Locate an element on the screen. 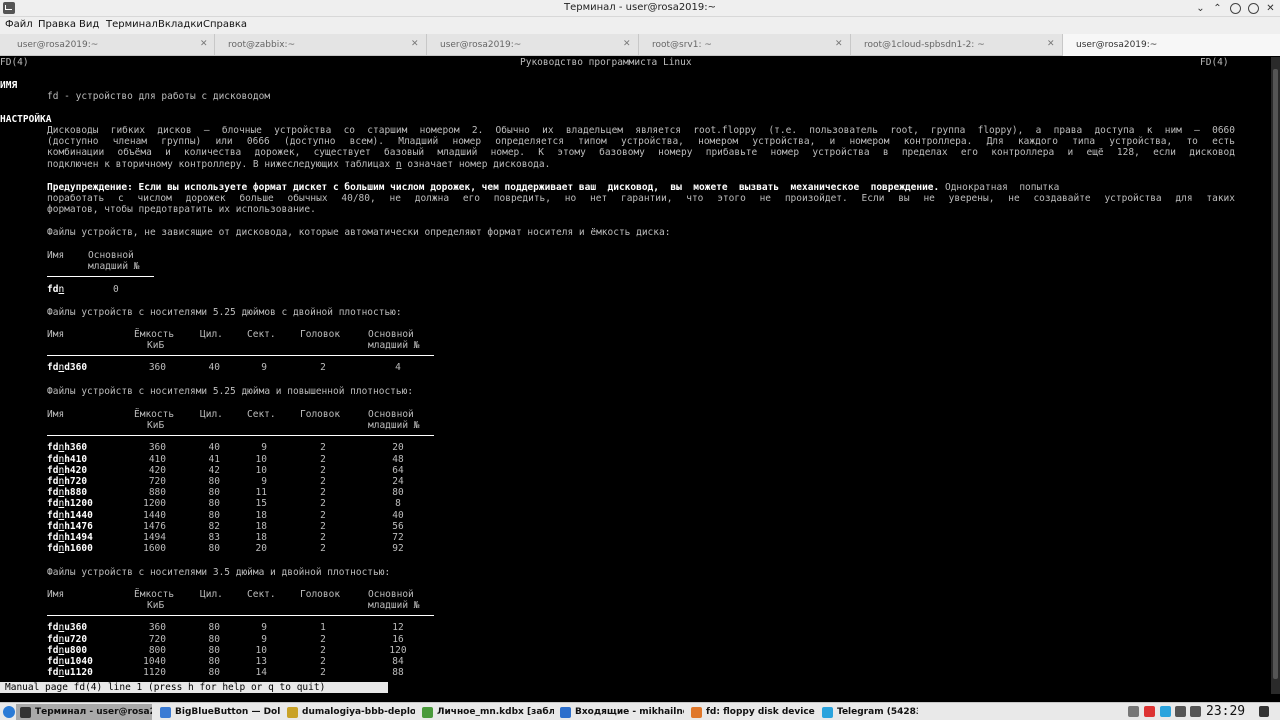  terminal-scrollbar is located at coordinates (1275, 375).